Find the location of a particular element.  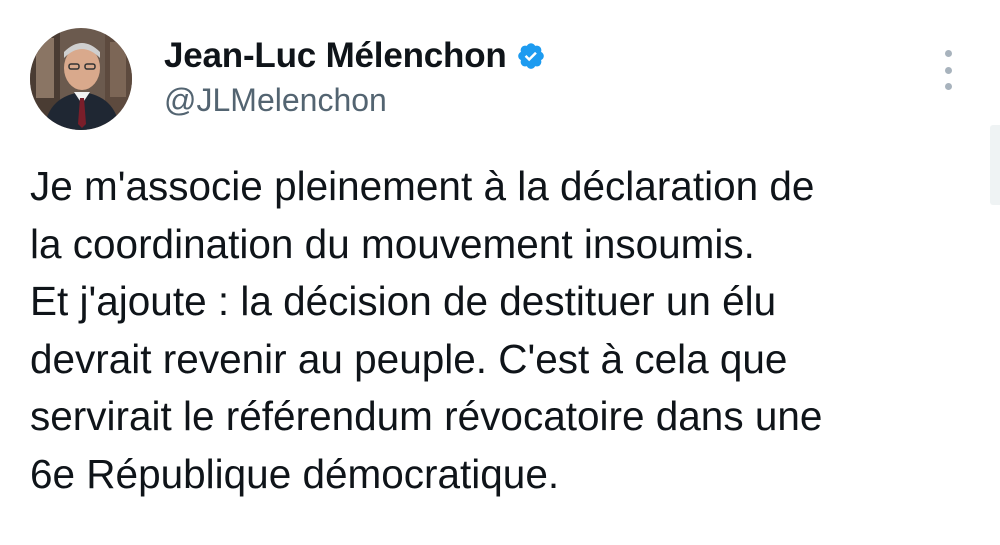

author-display-name: Jean-Luc Mélenchon is located at coordinates (335, 56).